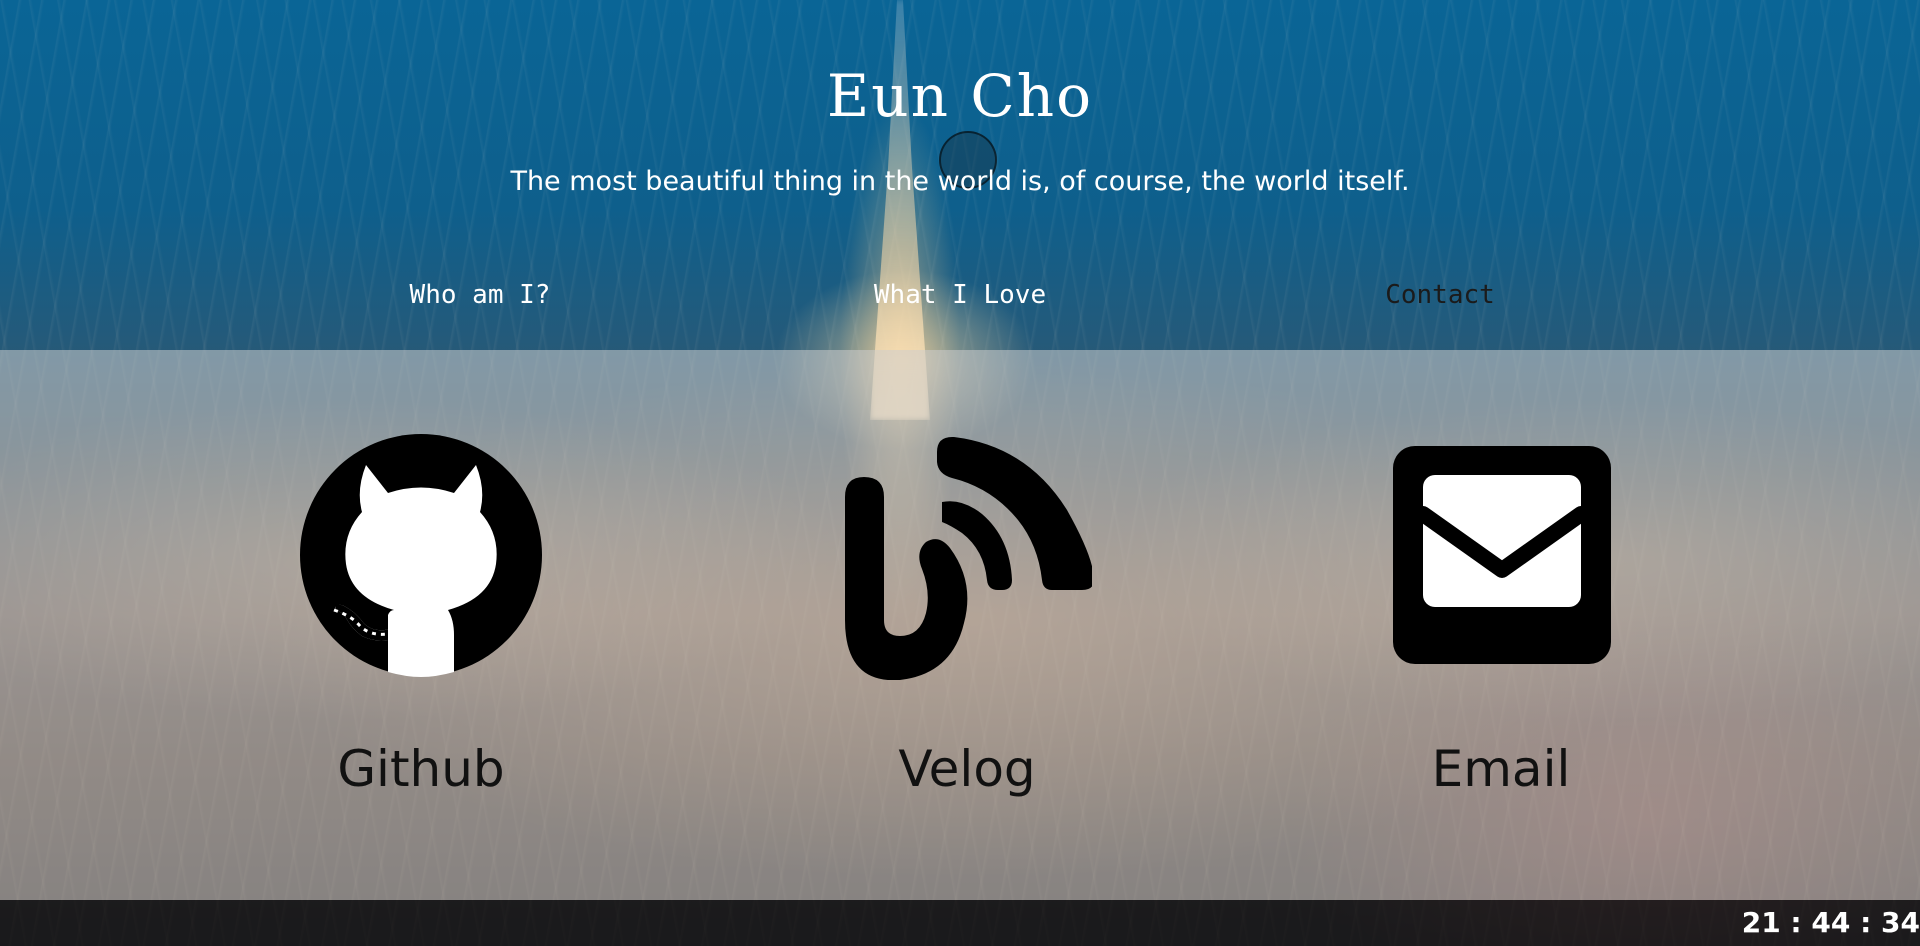 The image size is (1920, 946). What do you see at coordinates (1502, 555) in the screenshot?
I see `email-icon` at bounding box center [1502, 555].